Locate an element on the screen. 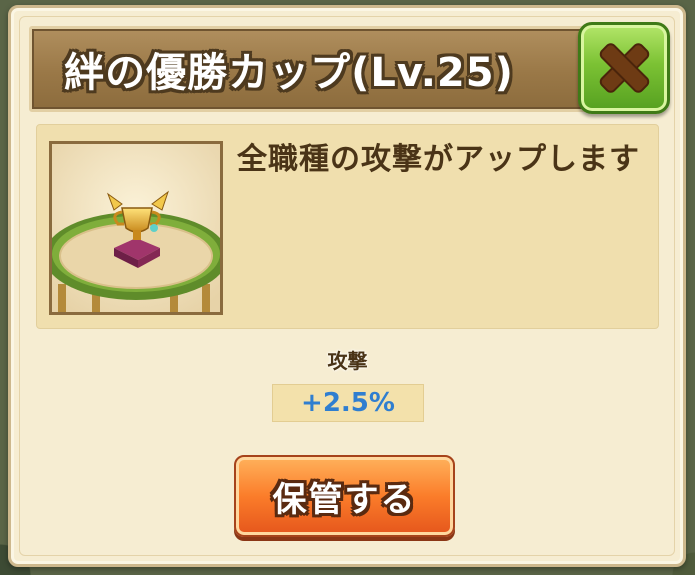 The width and height of the screenshot is (695, 575). trophy-icon is located at coordinates (136, 228).